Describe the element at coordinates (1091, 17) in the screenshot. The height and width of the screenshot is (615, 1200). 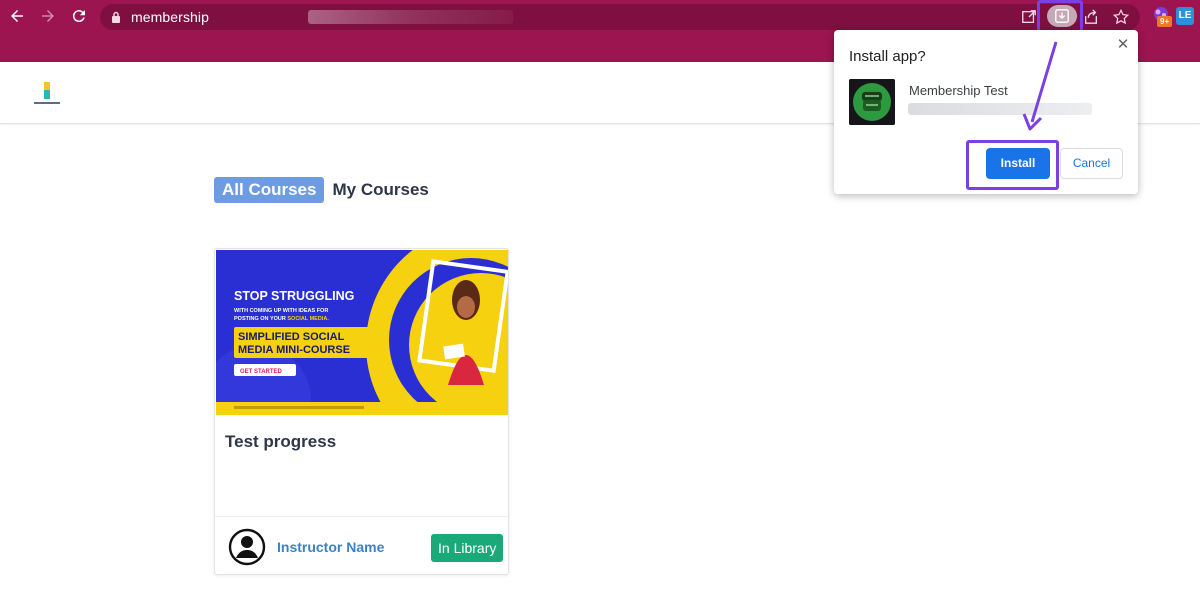
I see `share-icon` at that location.